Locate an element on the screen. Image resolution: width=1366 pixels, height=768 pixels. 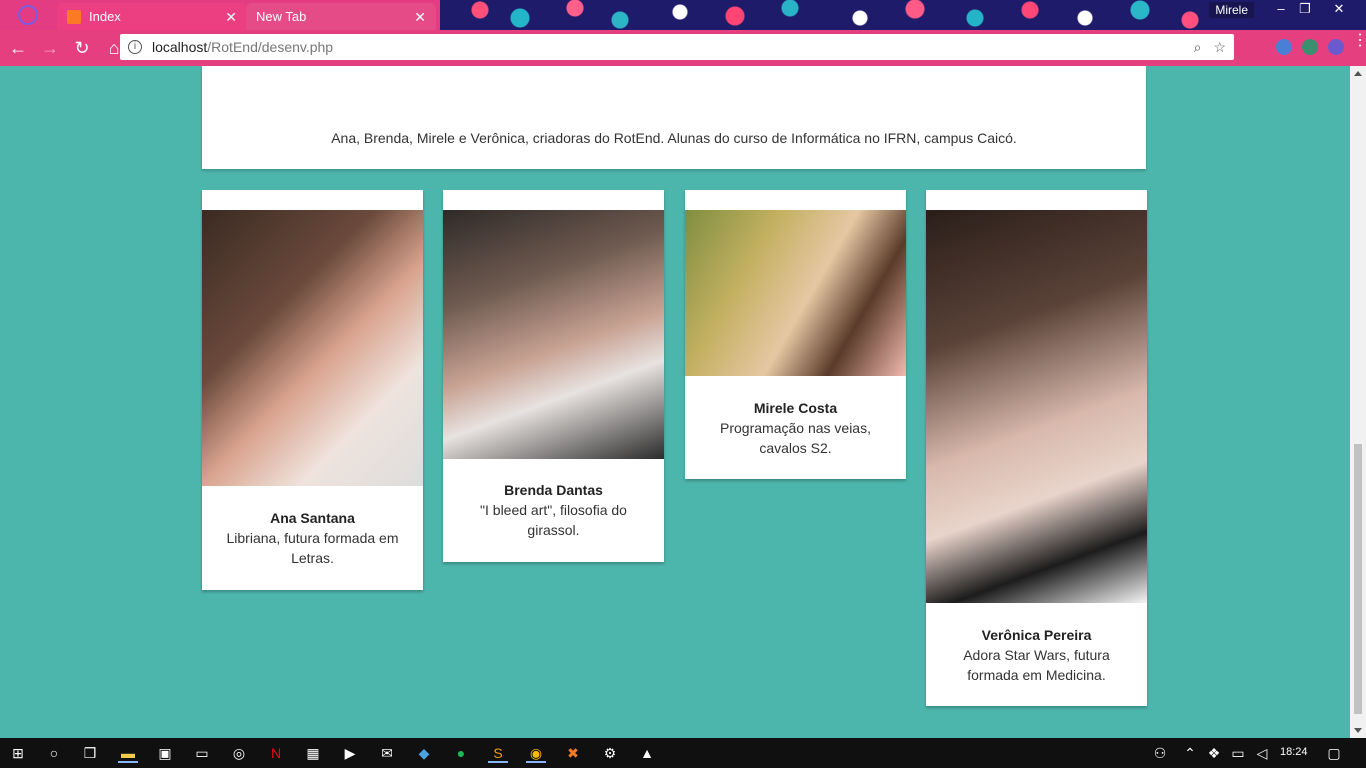
scroll-thumb is located at coordinates (1358, 579).